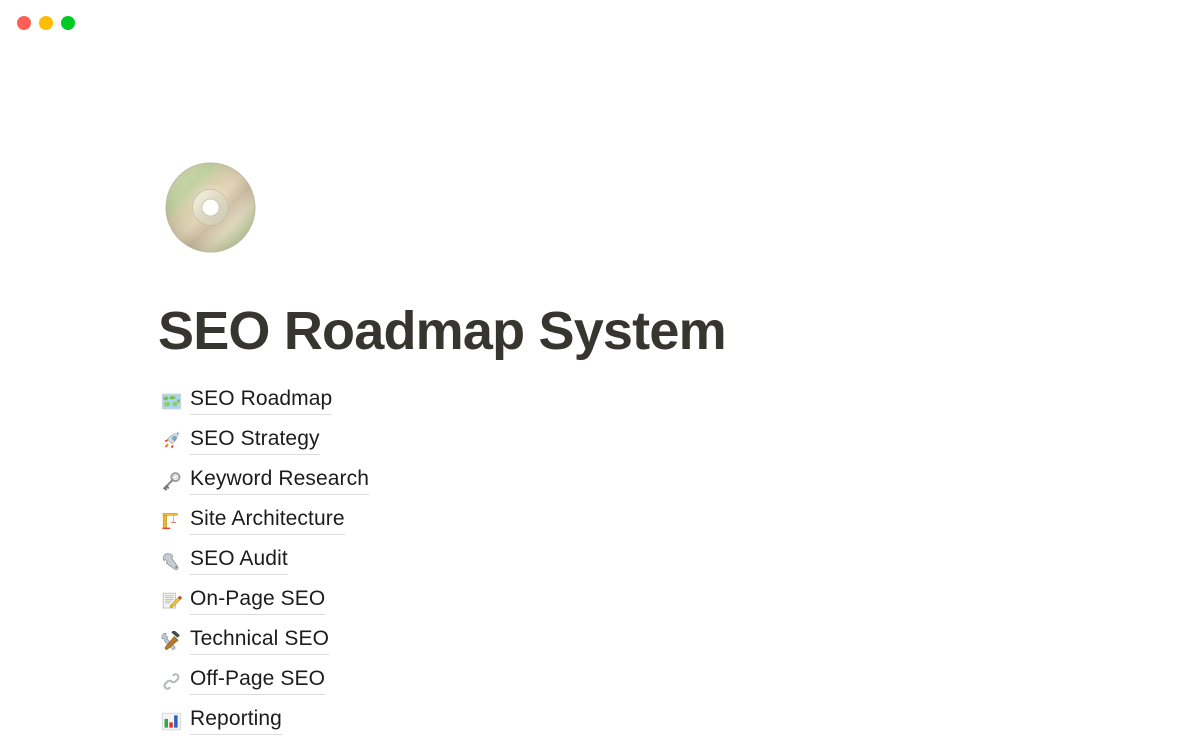  I want to click on list-item-label: Reporting, so click(236, 721).